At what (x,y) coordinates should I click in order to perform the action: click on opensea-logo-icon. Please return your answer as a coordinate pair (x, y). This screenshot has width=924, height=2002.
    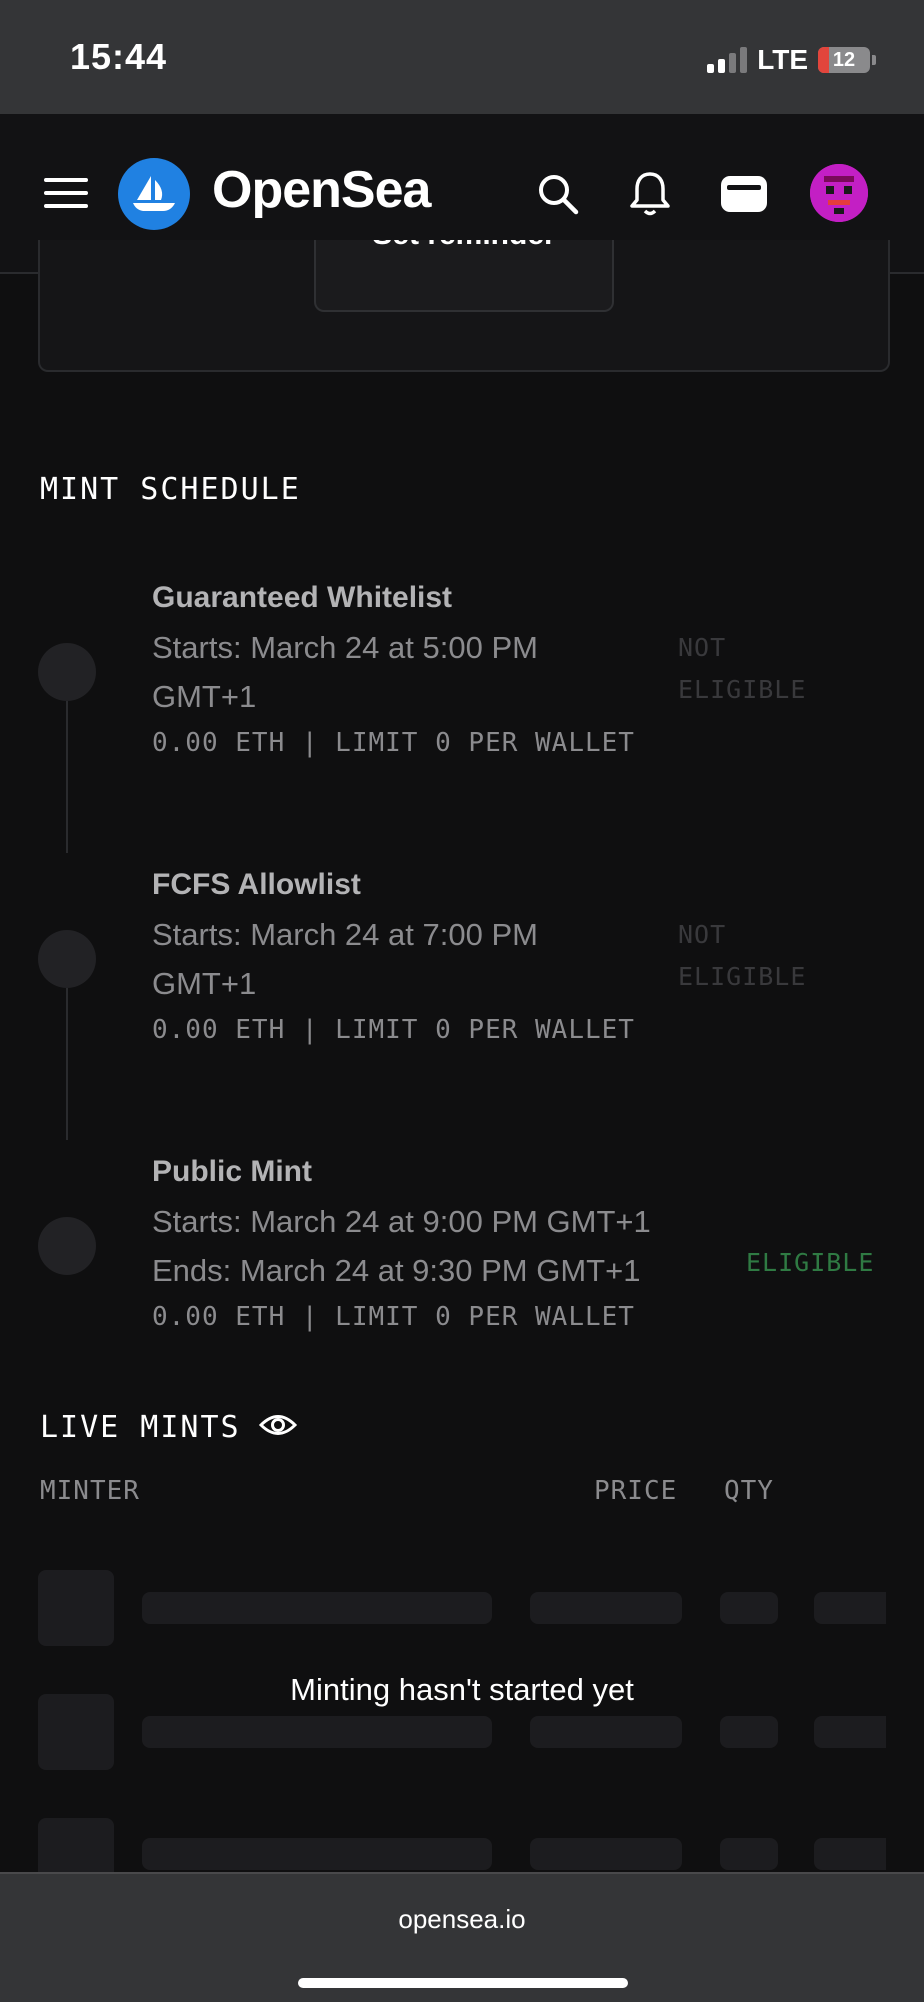
    Looking at the image, I should click on (154, 194).